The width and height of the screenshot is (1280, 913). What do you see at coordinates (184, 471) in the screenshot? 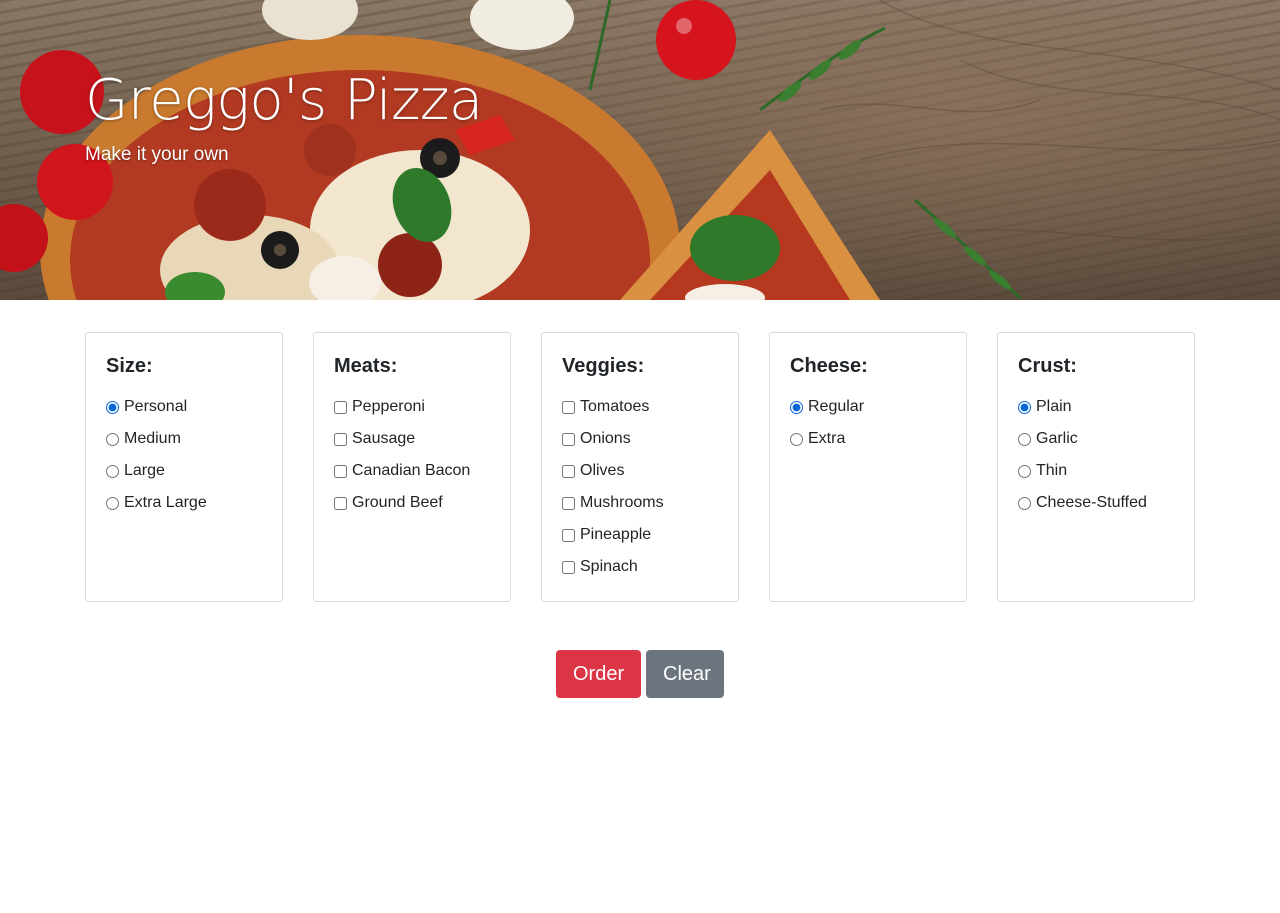
I see `size-option-large: Large` at bounding box center [184, 471].